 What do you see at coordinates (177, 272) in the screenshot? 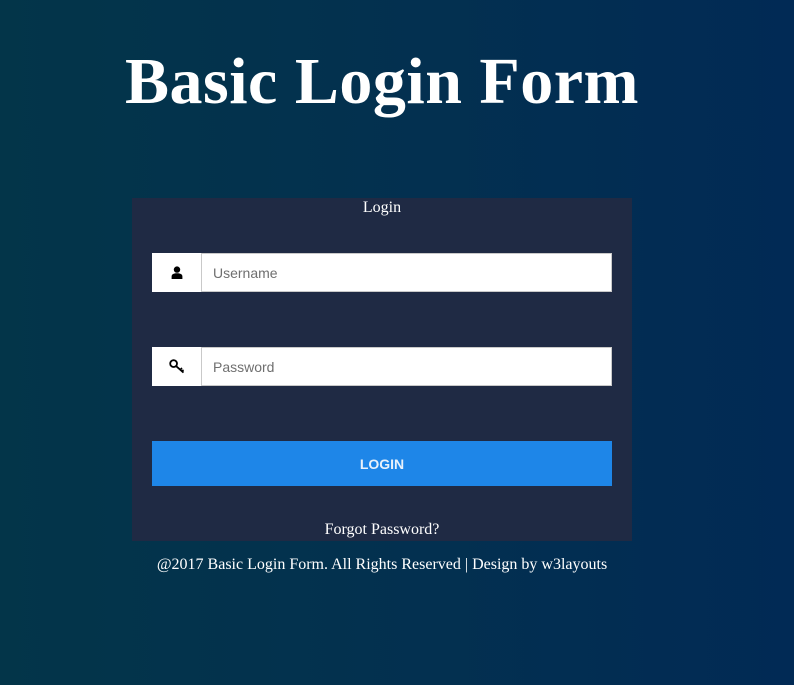
I see `user-icon` at bounding box center [177, 272].